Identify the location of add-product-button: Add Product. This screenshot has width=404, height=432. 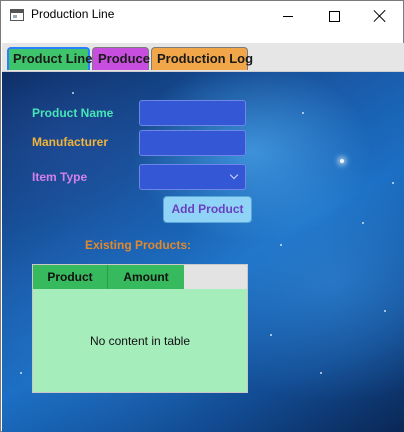
(207, 209).